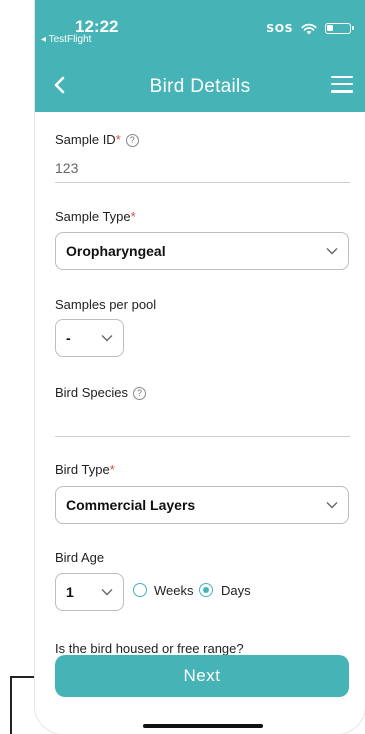 The image size is (365, 734). Describe the element at coordinates (106, 304) in the screenshot. I see `samples-per-pool-label: Samples per pool` at that location.